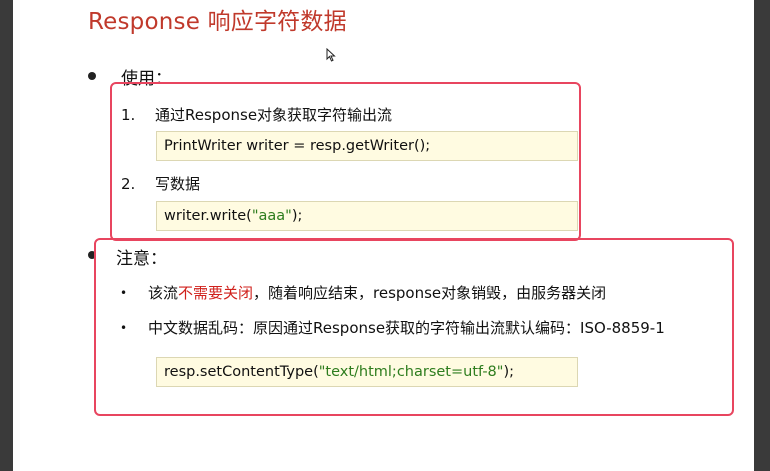 The height and width of the screenshot is (471, 770). What do you see at coordinates (217, 22) in the screenshot?
I see `slide-title: Response 响应字符数据` at bounding box center [217, 22].